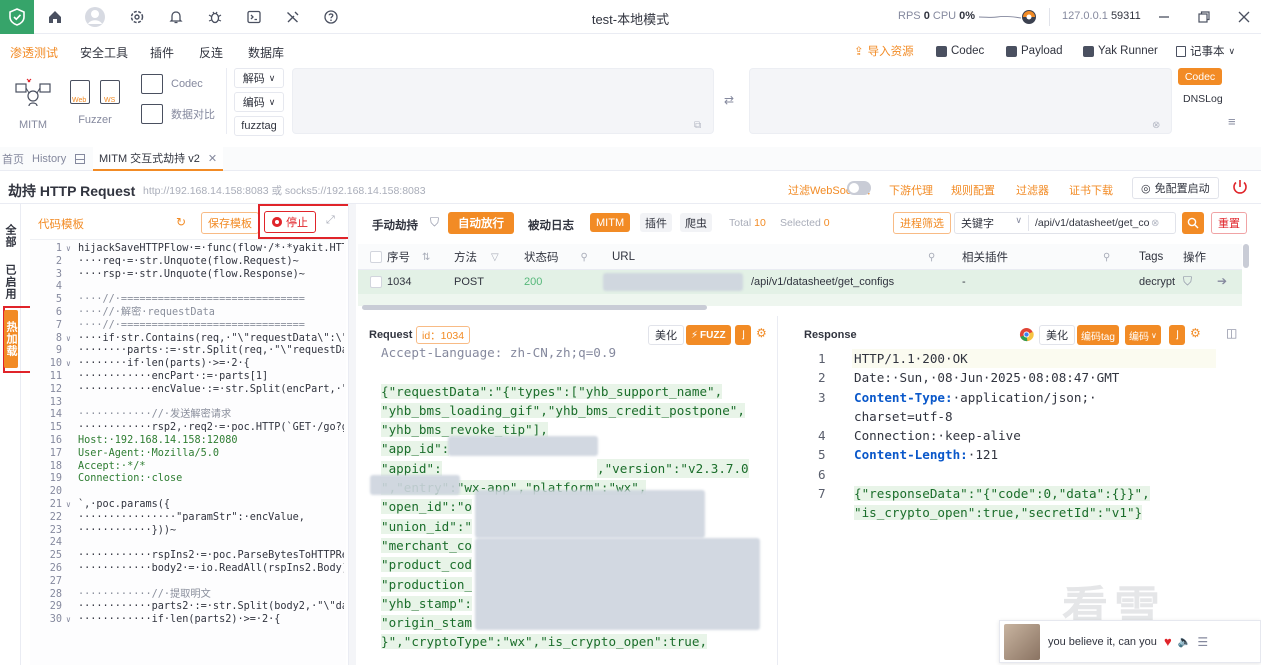  What do you see at coordinates (33, 104) in the screenshot?
I see `mitm-tool: MITM` at bounding box center [33, 104].